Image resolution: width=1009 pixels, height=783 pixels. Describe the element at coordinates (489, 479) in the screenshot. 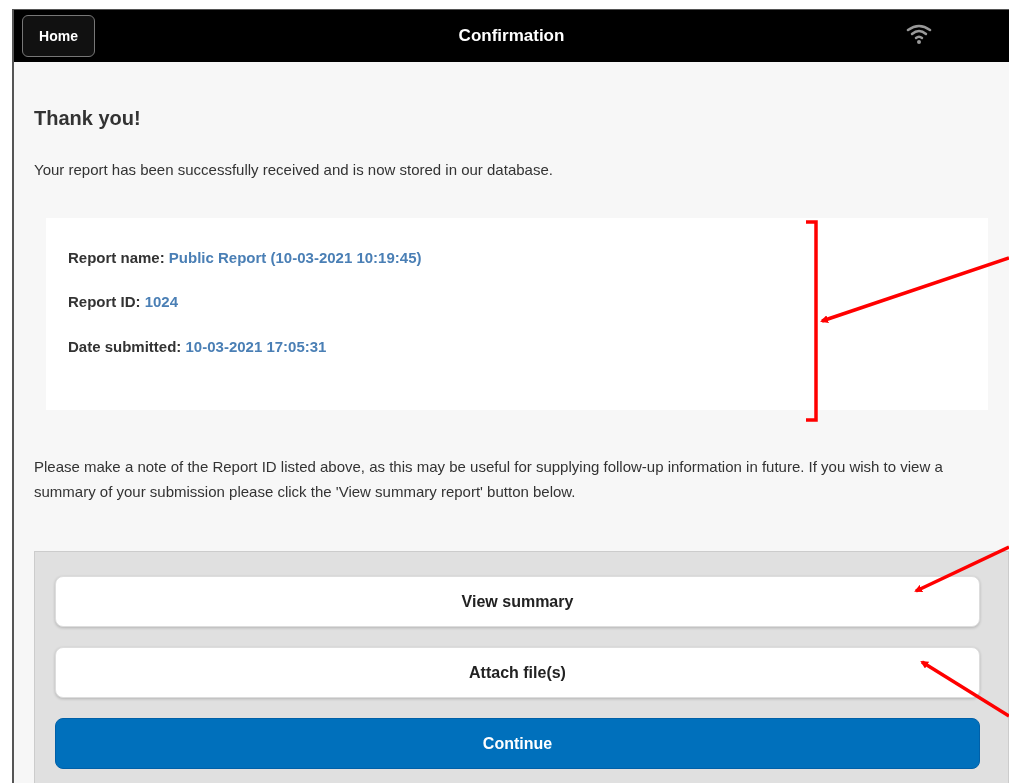

I see `note-text: Please make a note of the Report ID listed above, as this may be useful for supplying follow-up information in future. If you wish to view a summary of your submission please click the 'View summary report' button below.` at that location.